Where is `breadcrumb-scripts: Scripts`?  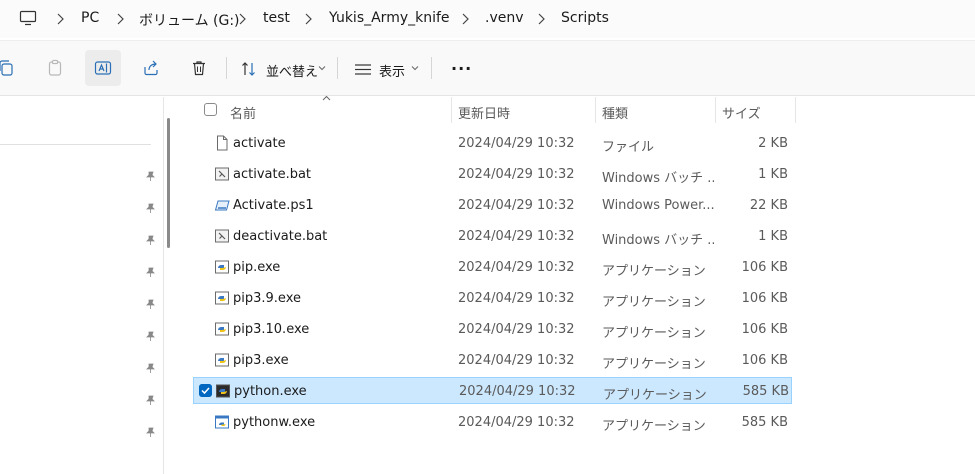 breadcrumb-scripts: Scripts is located at coordinates (585, 18).